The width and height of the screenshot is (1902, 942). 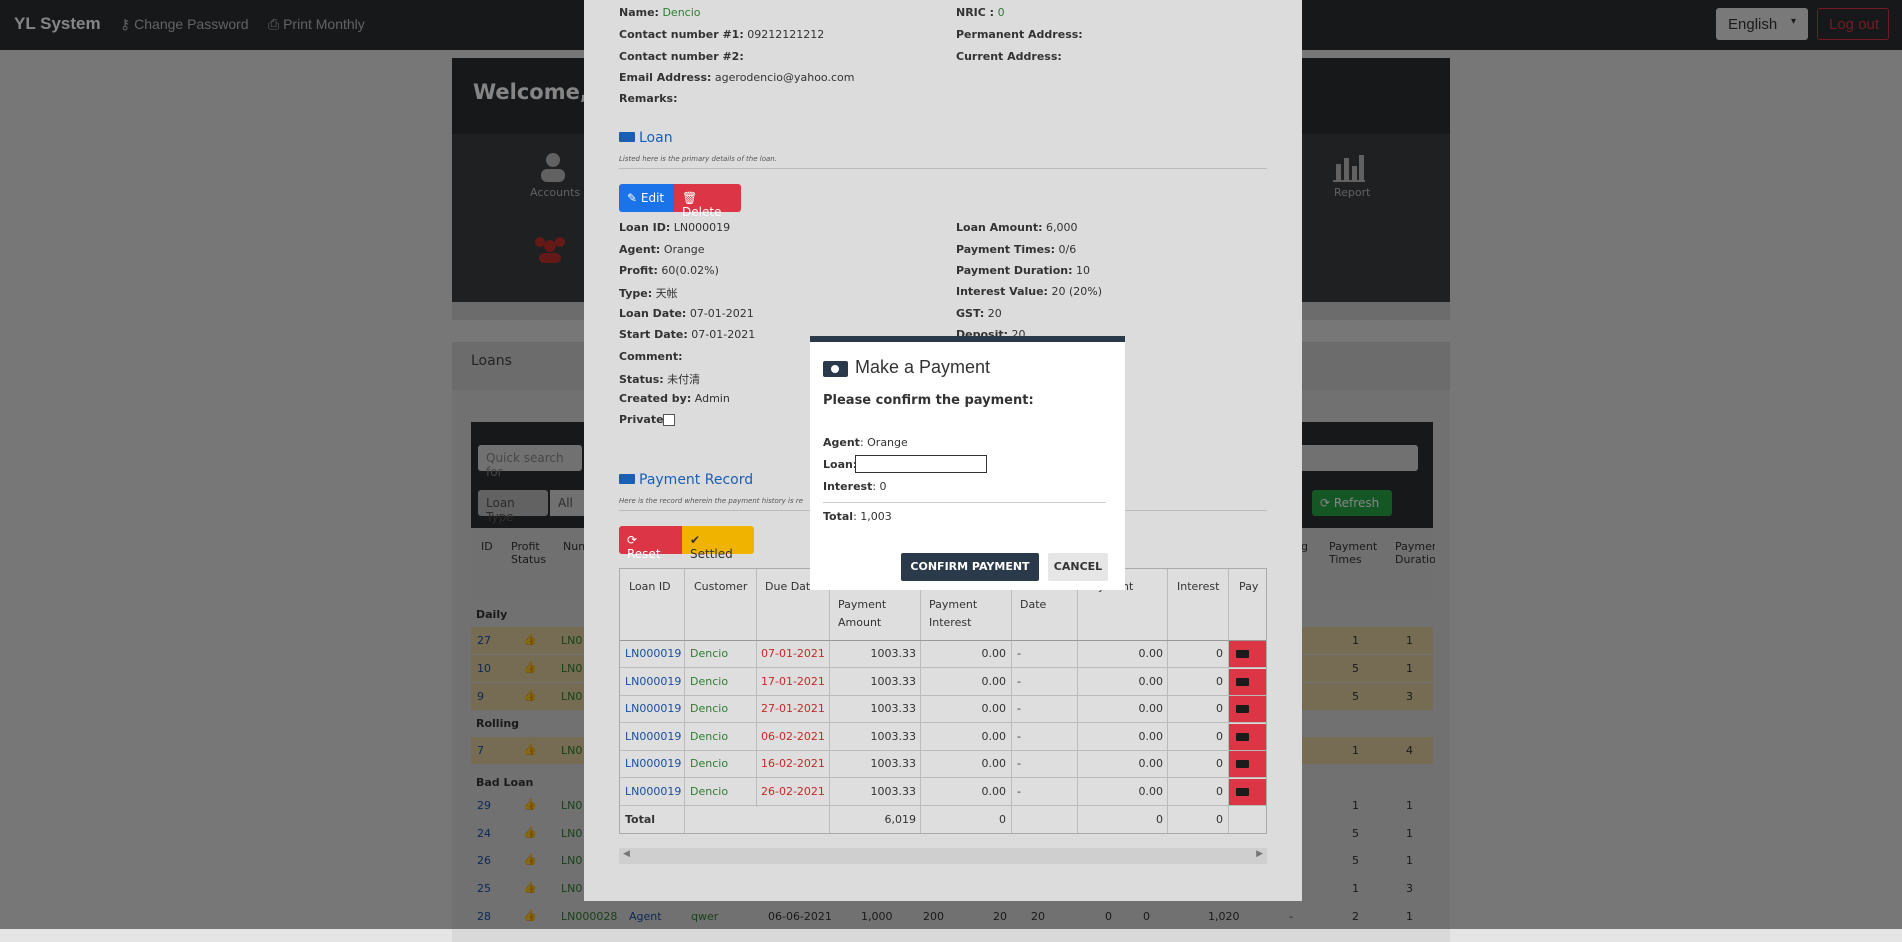 What do you see at coordinates (786, 34) in the screenshot?
I see `contact1-value: 09212121212` at bounding box center [786, 34].